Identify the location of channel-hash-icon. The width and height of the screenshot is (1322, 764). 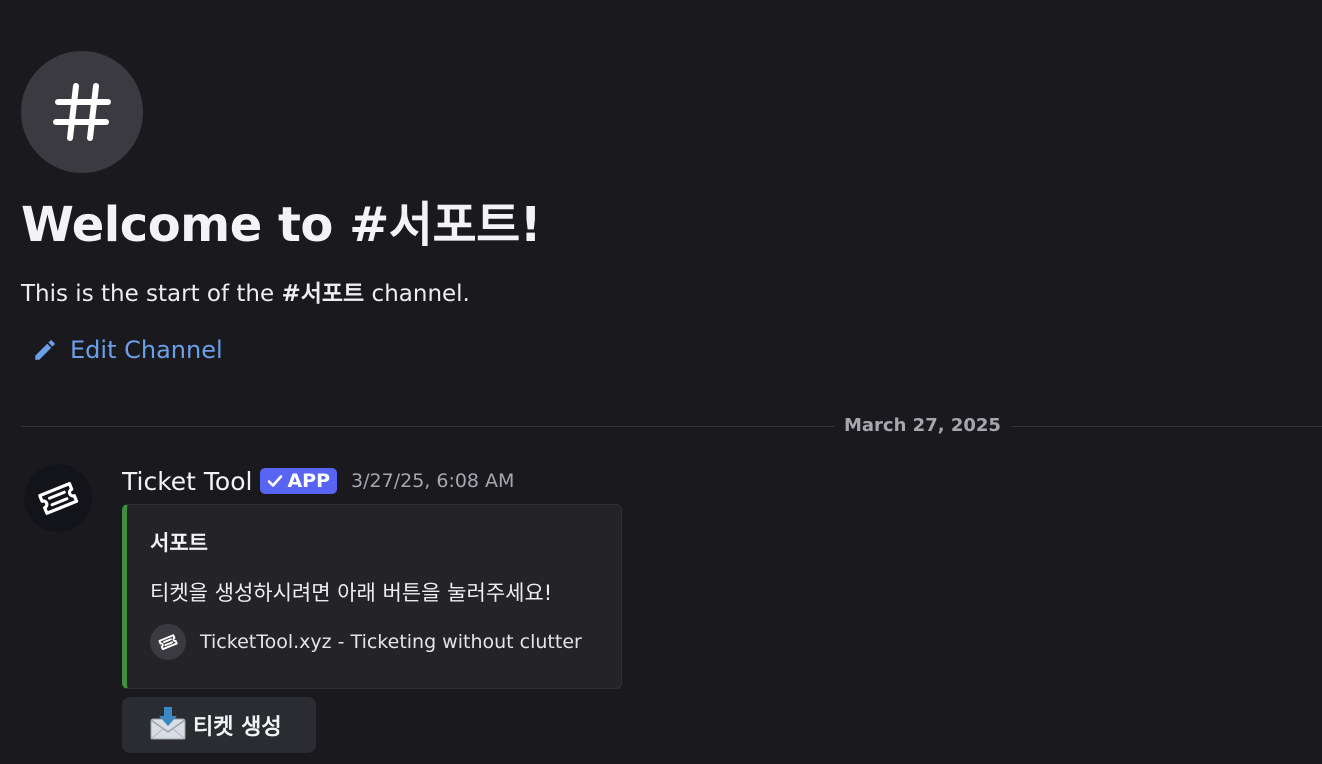
(82, 112).